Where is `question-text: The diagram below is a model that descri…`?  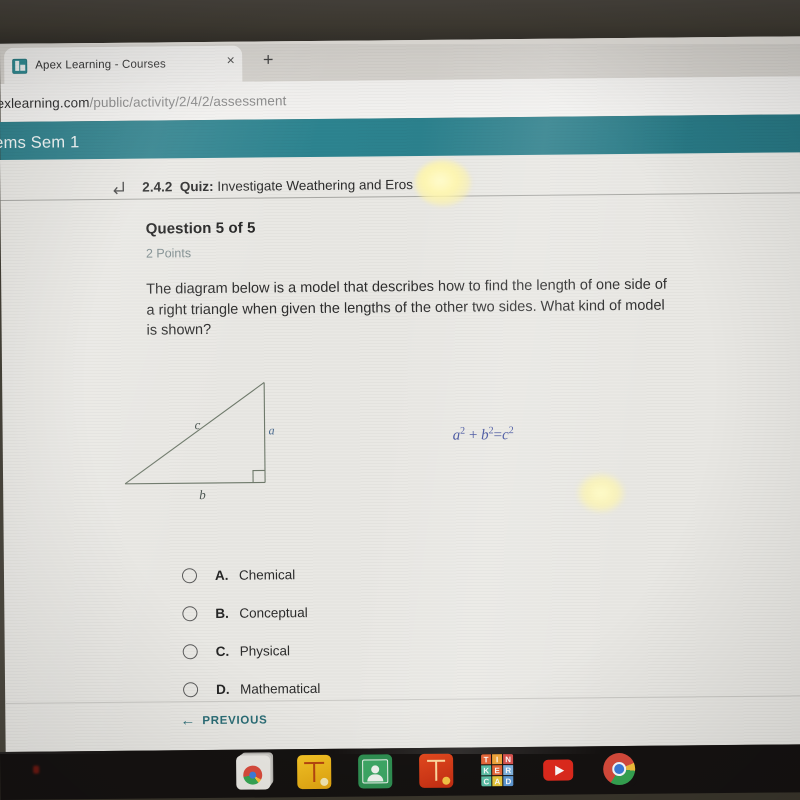
question-text: The diagram below is a model that descri… is located at coordinates (407, 307).